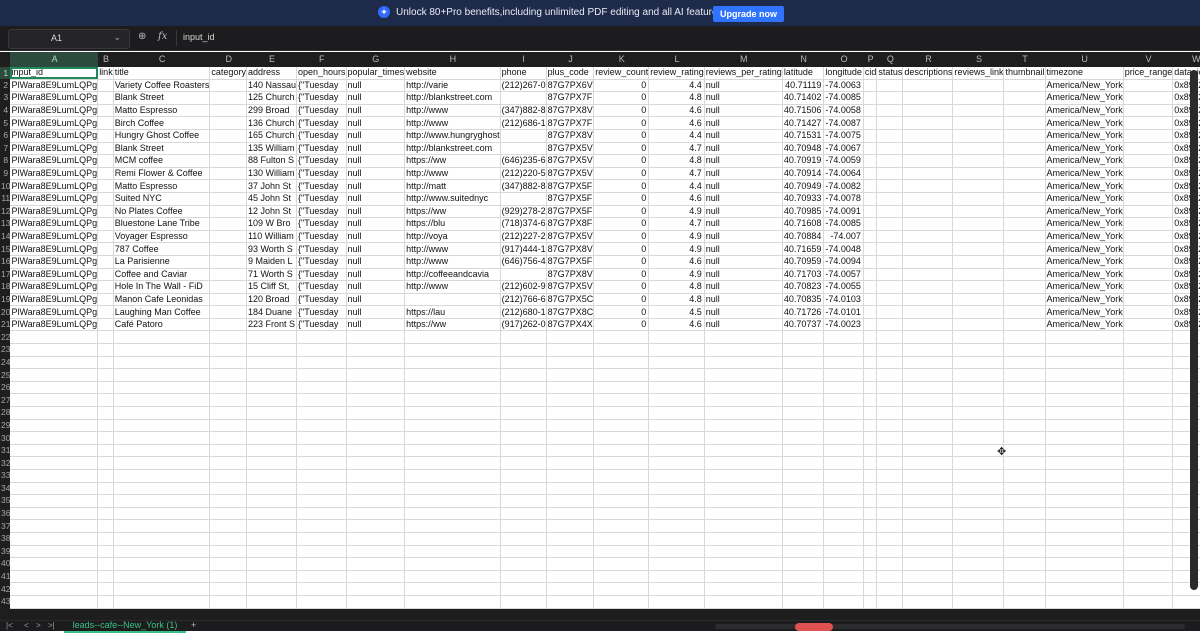 Image resolution: width=1200 pixels, height=633 pixels. What do you see at coordinates (452, 262) in the screenshot?
I see `cell: http://www` at bounding box center [452, 262].